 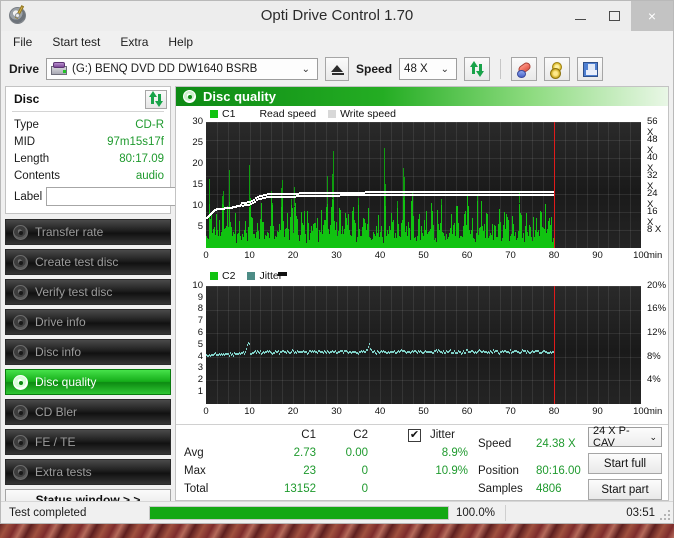 I want to click on stats-c2-avg: 0.00, so click(x=356, y=453).